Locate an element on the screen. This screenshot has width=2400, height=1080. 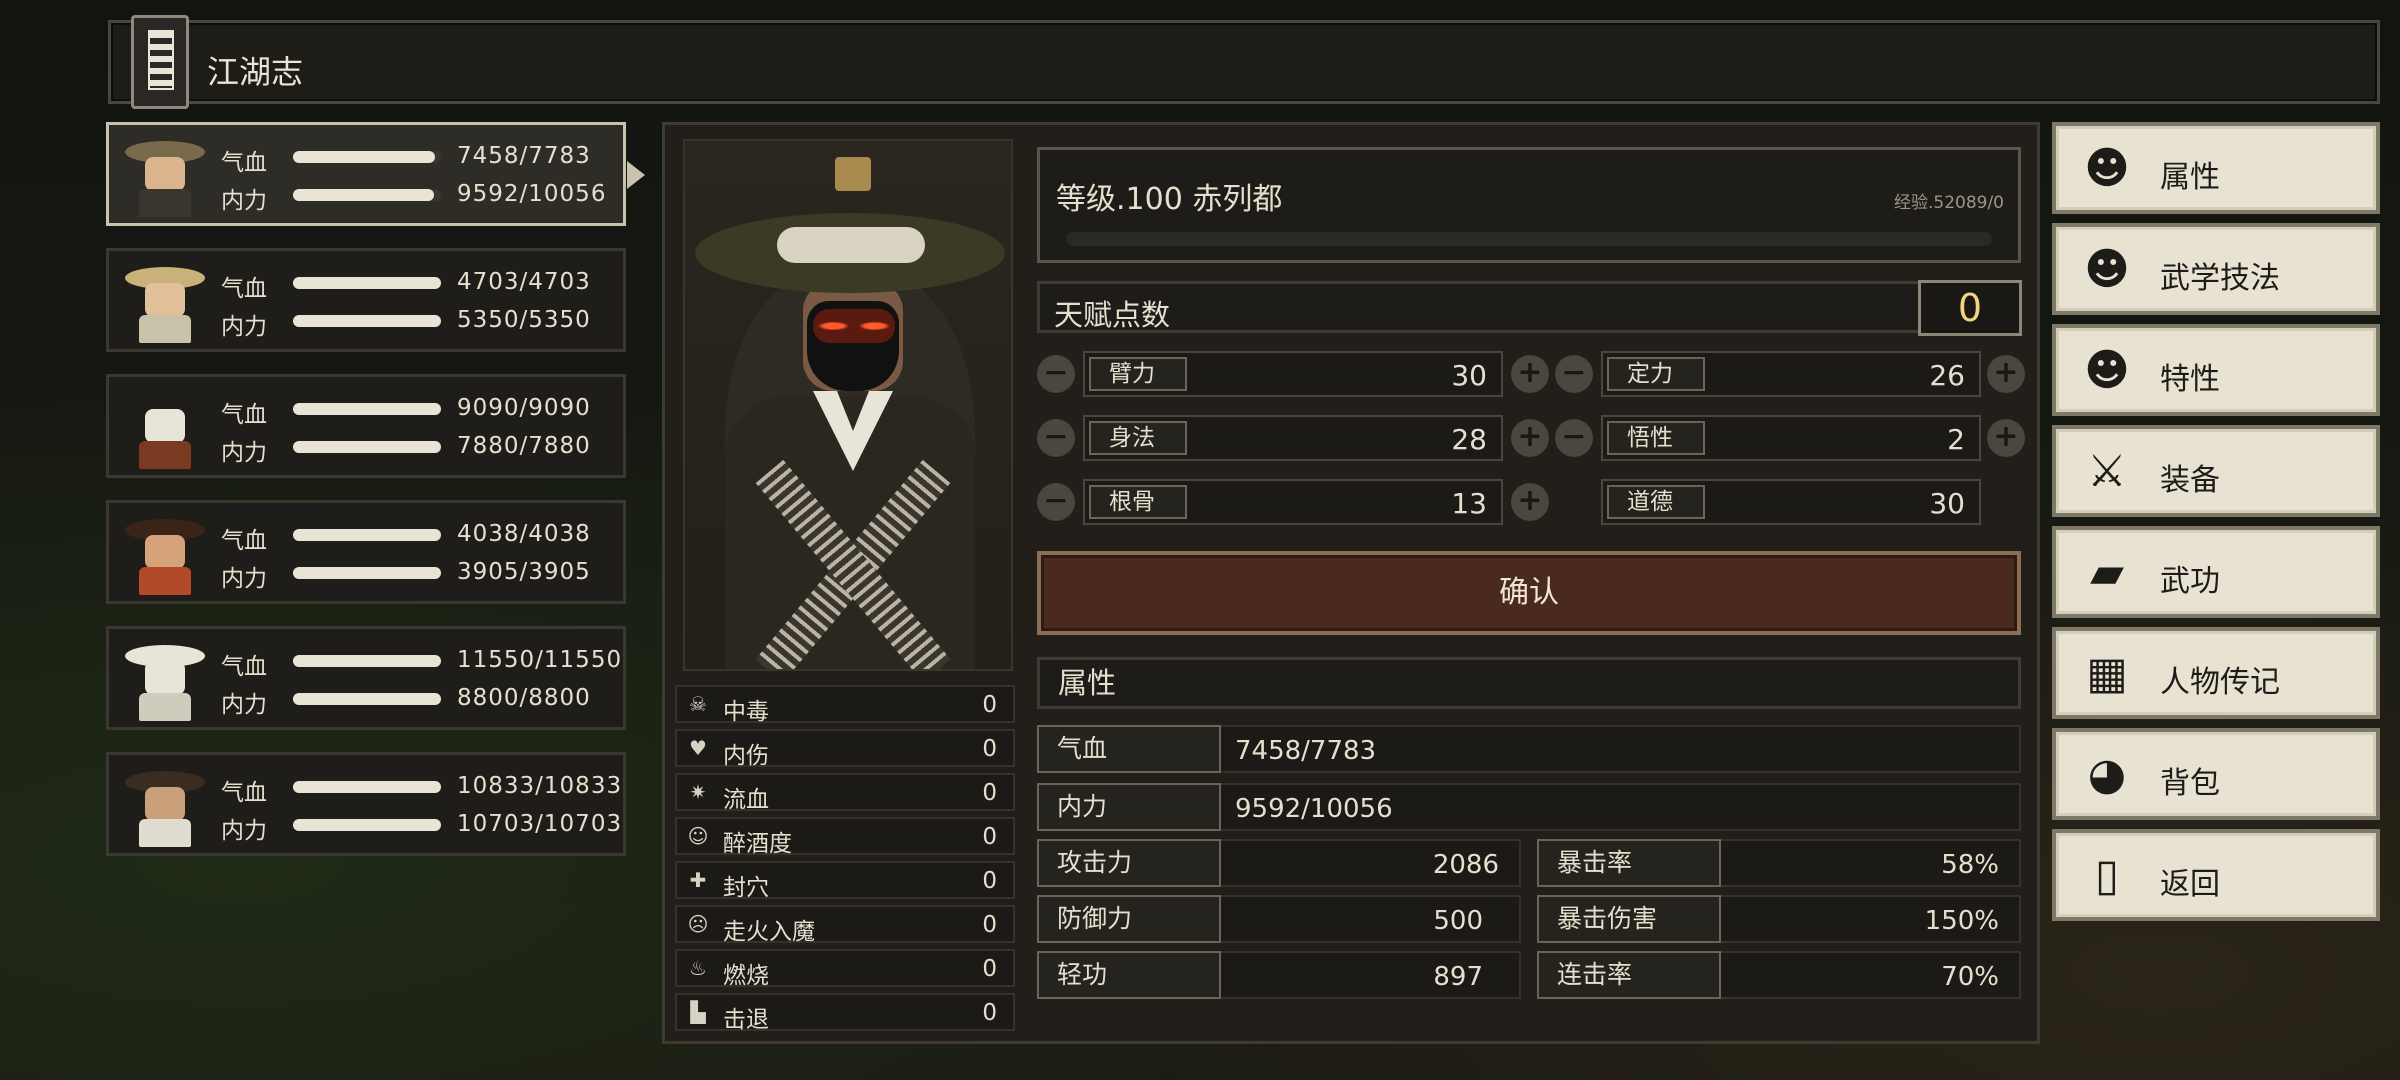
prop-atk-label: 攻击力 is located at coordinates (1129, 863).